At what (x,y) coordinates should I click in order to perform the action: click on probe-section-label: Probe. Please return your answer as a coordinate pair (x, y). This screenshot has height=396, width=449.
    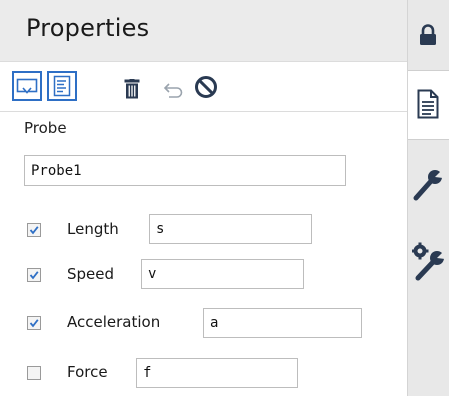
    Looking at the image, I should click on (45, 128).